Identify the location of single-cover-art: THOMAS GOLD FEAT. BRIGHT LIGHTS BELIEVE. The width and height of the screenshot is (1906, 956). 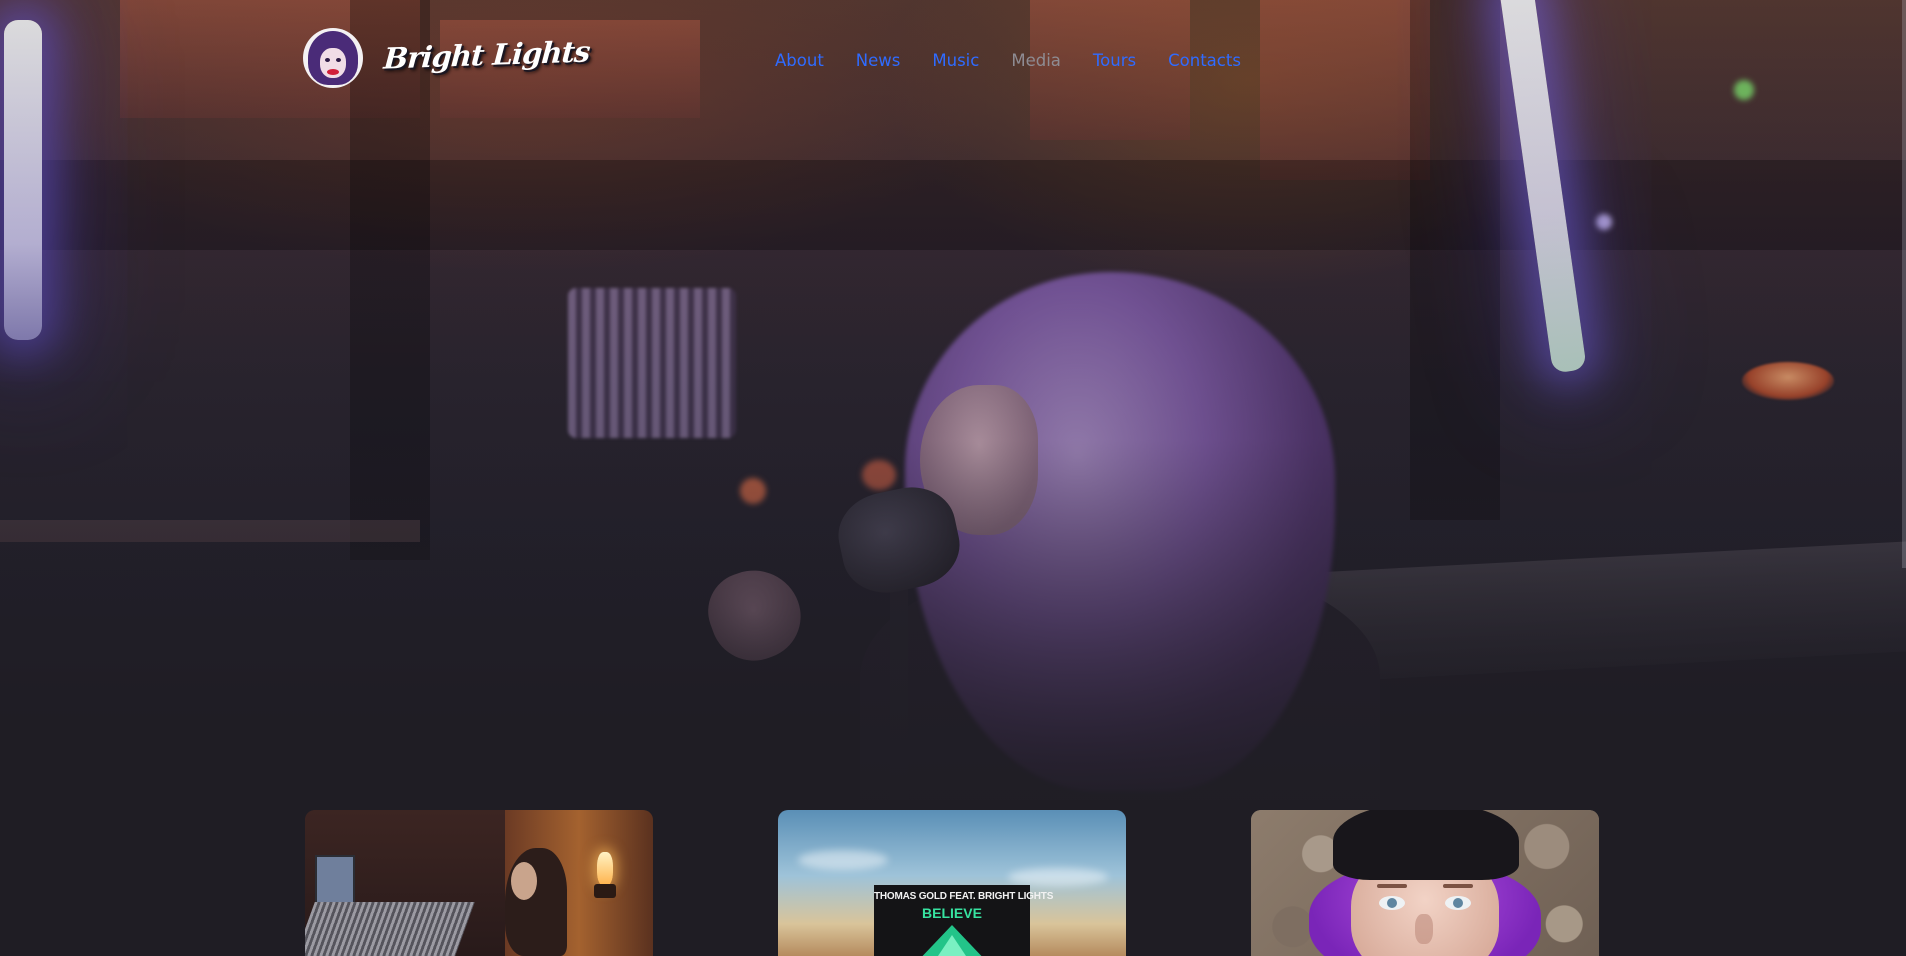
(964, 920).